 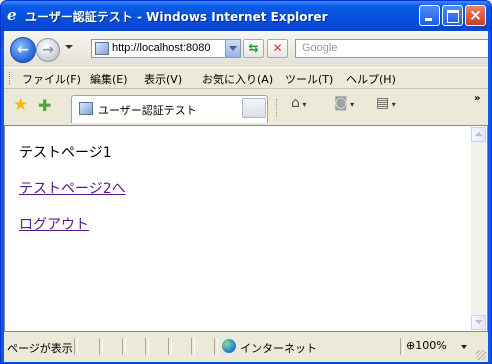 I want to click on chevron-right-icon: », so click(x=477, y=98).